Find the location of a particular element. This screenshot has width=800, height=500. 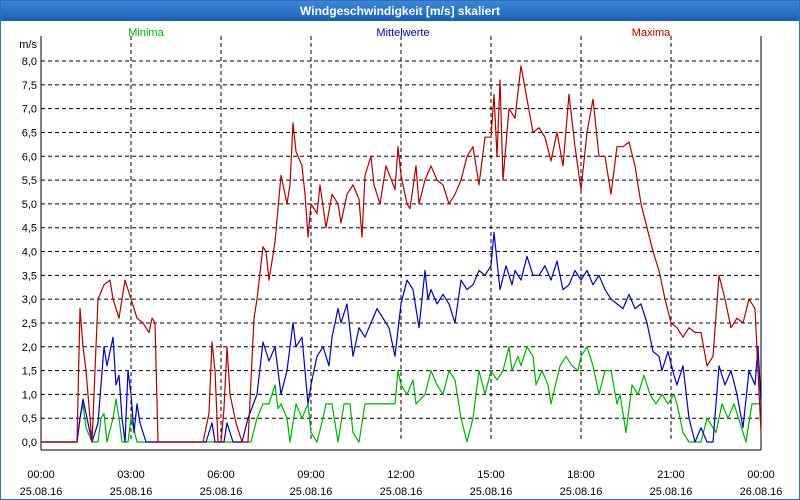

legend: Minima Mittelwerte Maxima is located at coordinates (399, 33).